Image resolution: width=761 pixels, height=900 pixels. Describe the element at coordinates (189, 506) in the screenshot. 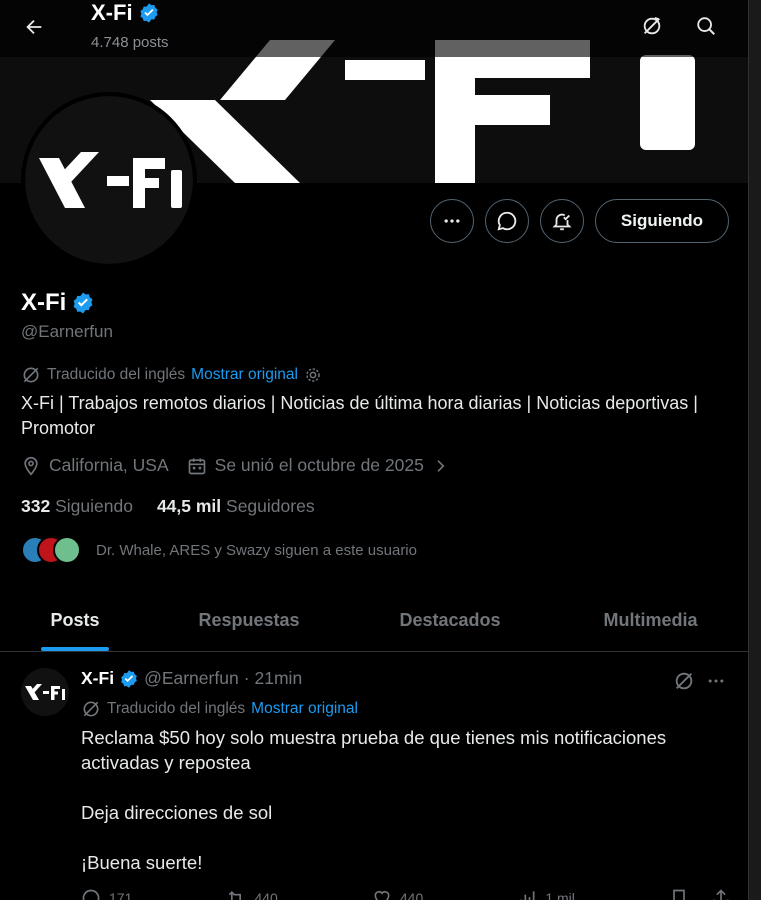

I see `followers-count: 44,5 mil` at that location.